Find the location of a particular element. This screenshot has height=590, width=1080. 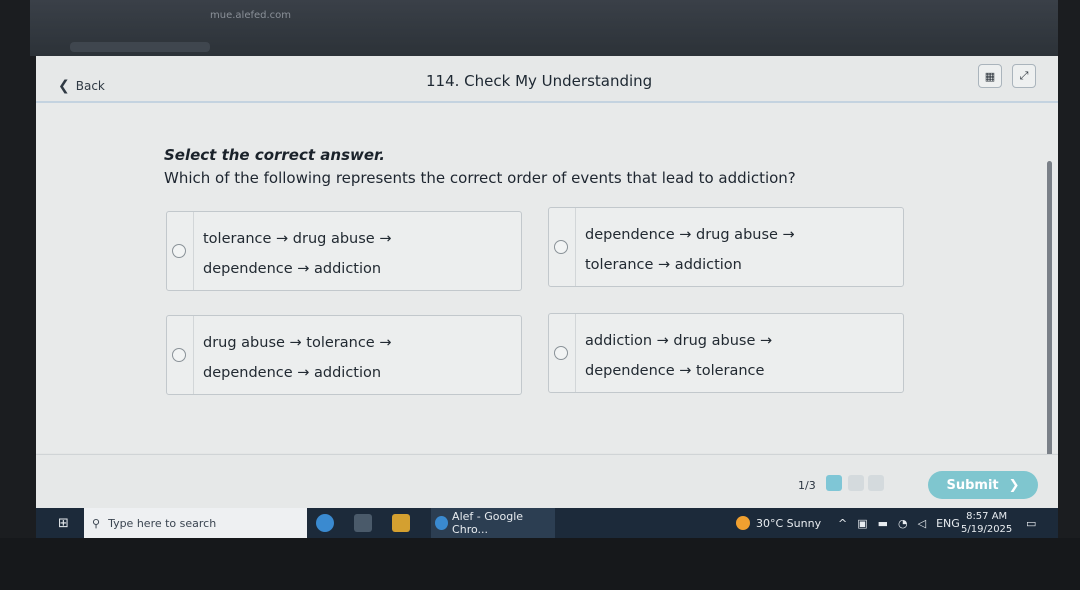

weather-text: 30°C Sunny is located at coordinates (789, 523).